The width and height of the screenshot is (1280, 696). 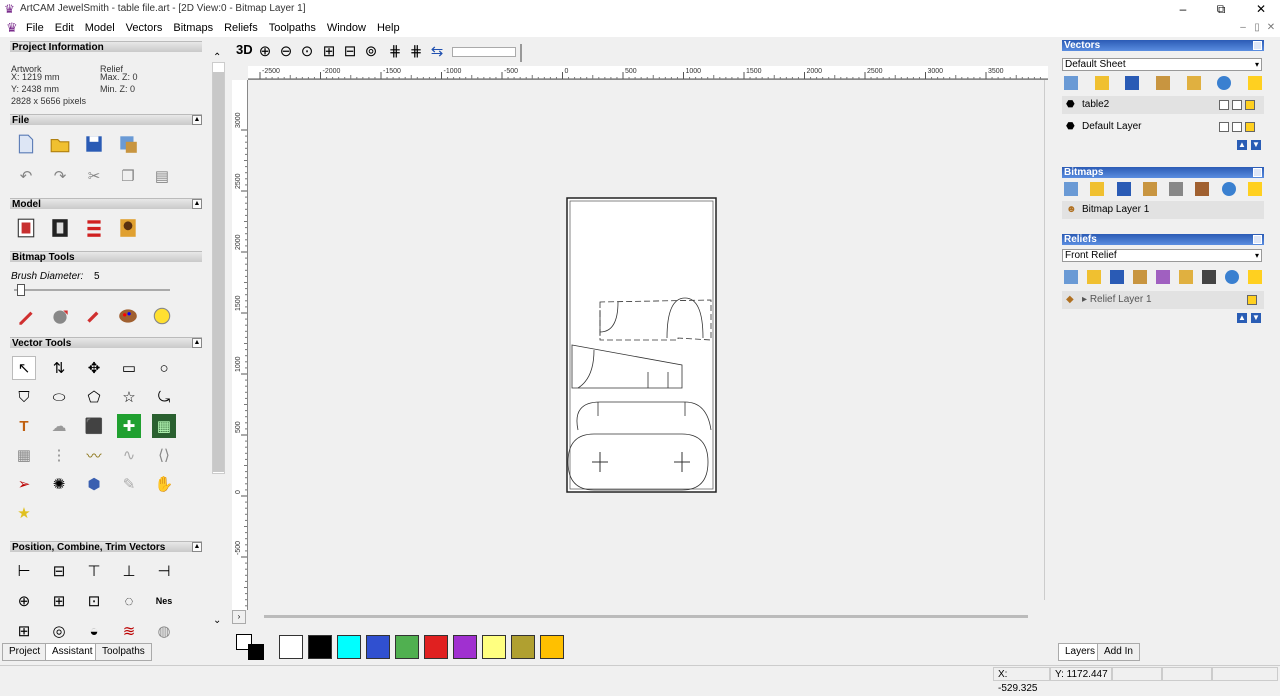 What do you see at coordinates (128, 176) in the screenshot?
I see `copy-icon: ❐` at bounding box center [128, 176].